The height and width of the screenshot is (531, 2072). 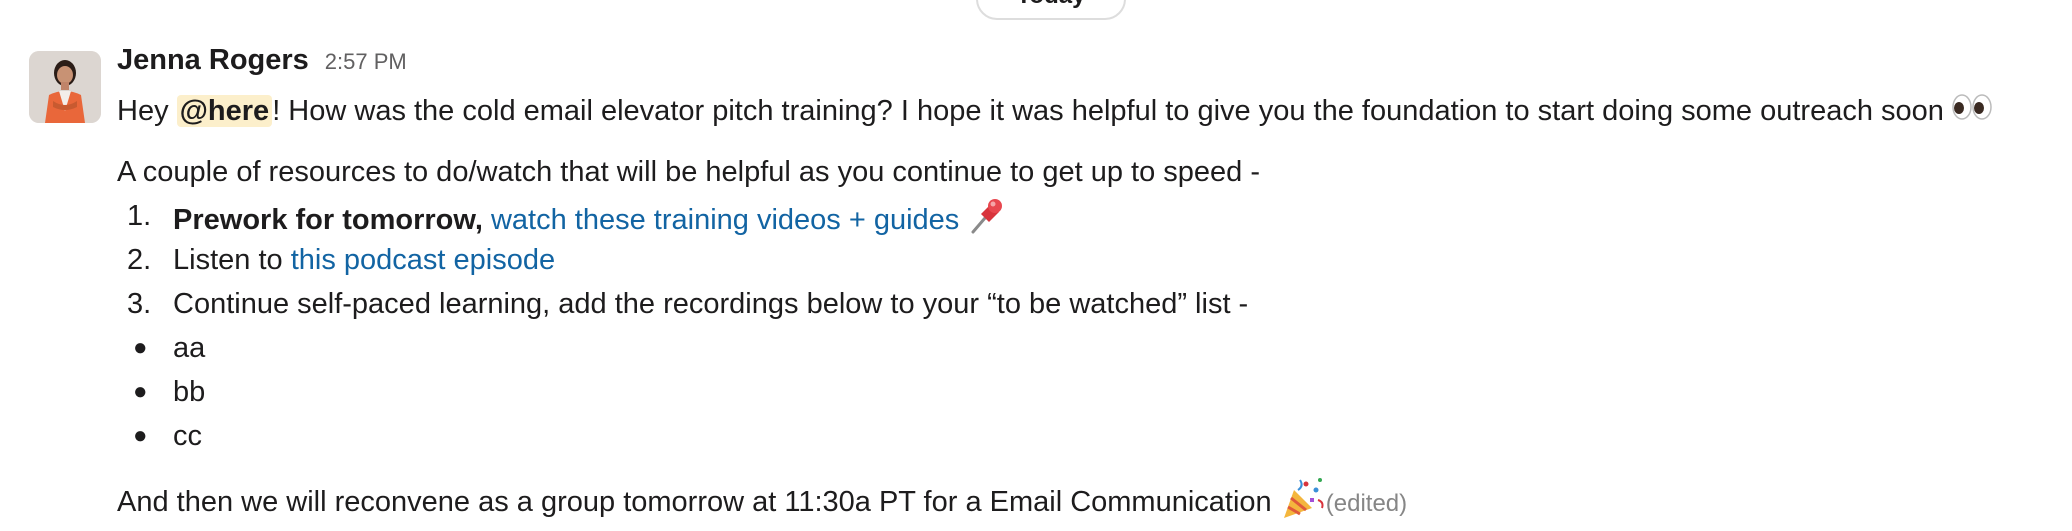 What do you see at coordinates (423, 260) in the screenshot?
I see `podcast-episode-link: this podcast episode` at bounding box center [423, 260].